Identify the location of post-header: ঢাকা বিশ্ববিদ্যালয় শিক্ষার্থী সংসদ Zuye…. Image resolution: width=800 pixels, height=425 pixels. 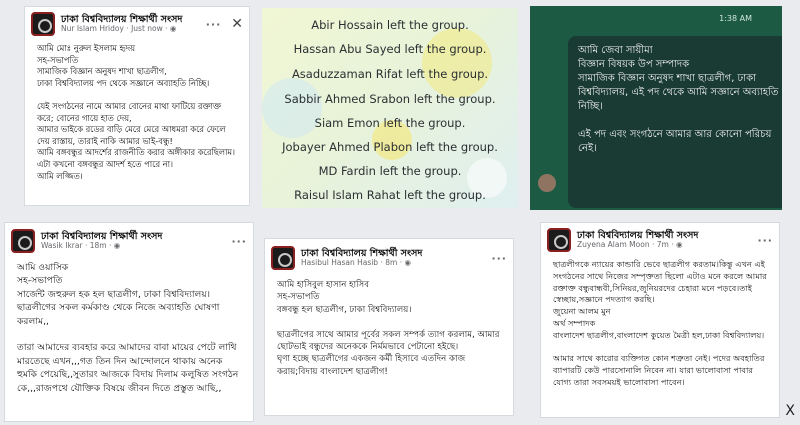
(660, 240).